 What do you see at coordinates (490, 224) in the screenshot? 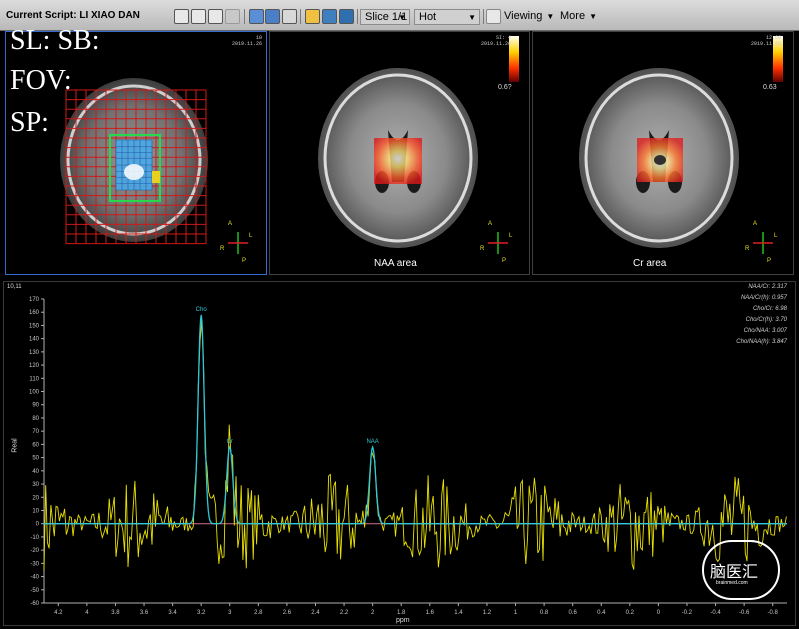
I see `orient-anterior: A` at bounding box center [490, 224].